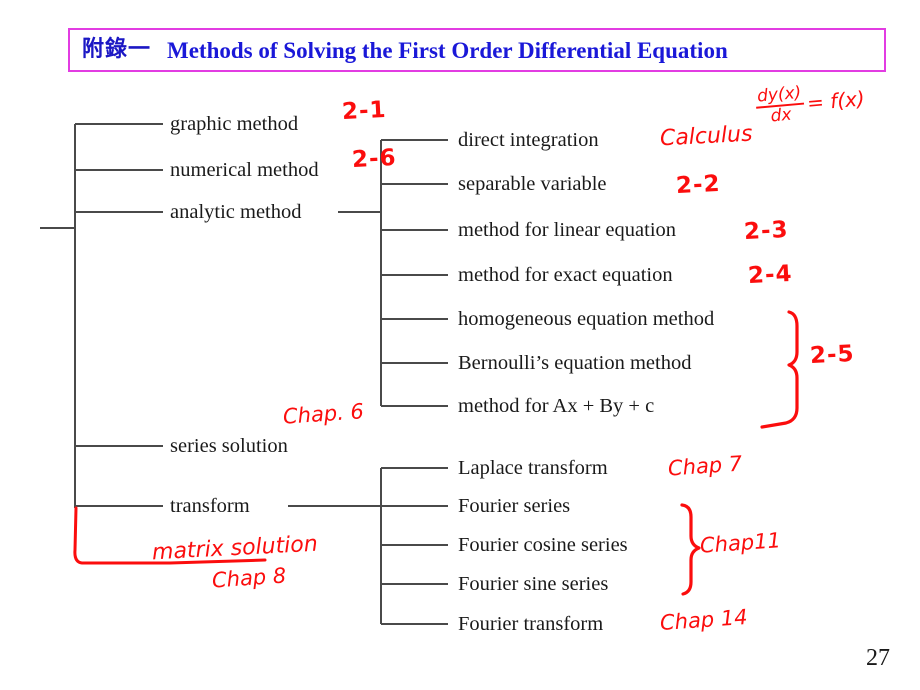  I want to click on annotation-derivative-formula: dy(x) dx = f(x), so click(811, 103).